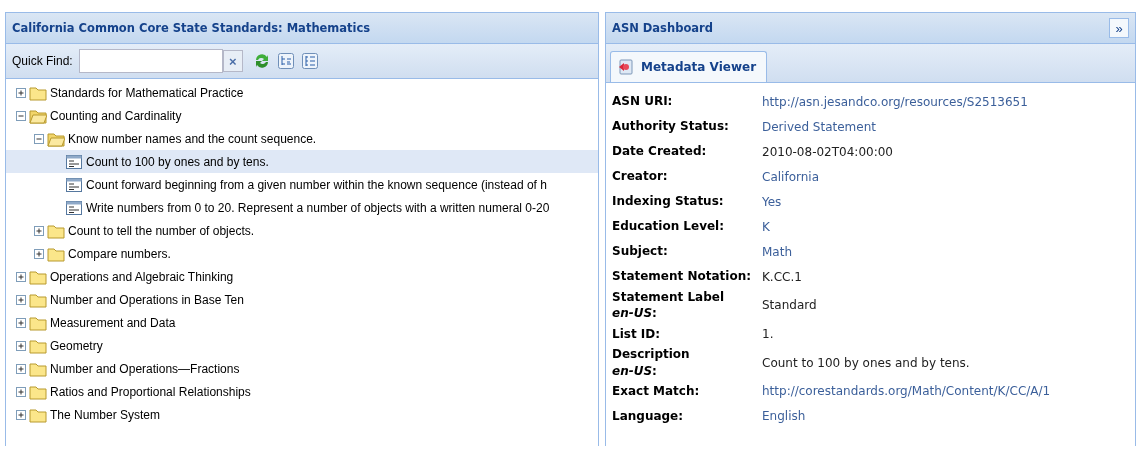 Image resolution: width=1140 pixels, height=458 pixels. I want to click on tree-item-label: Number and Operations in Base Ten, so click(147, 299).